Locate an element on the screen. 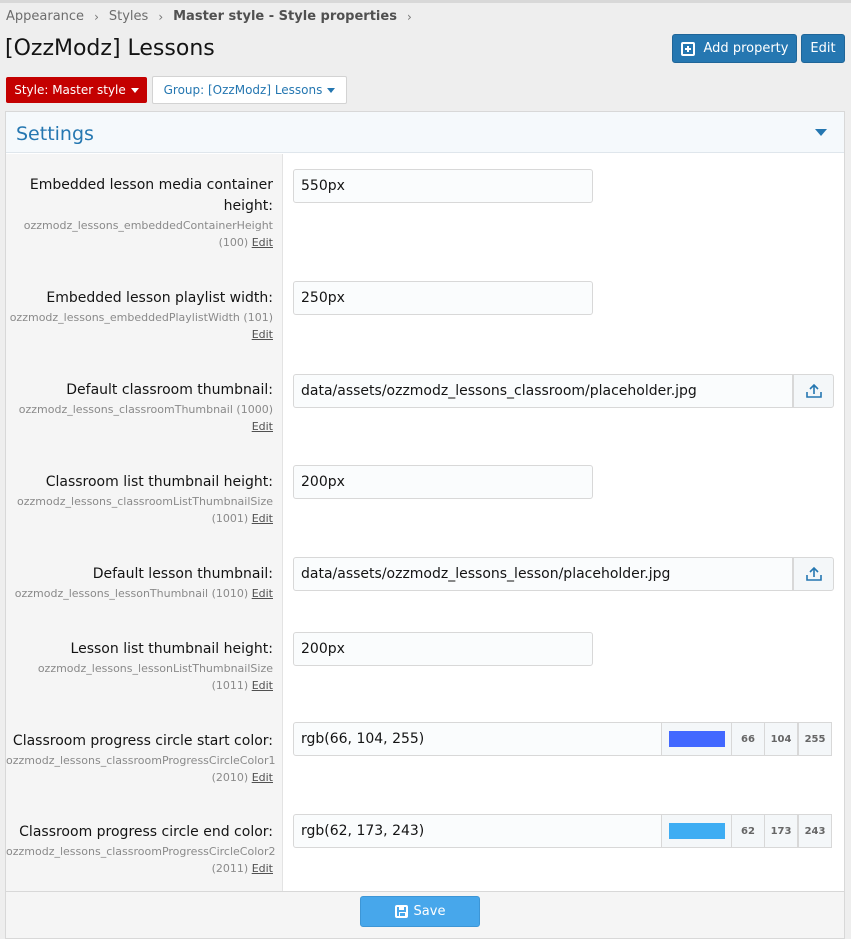 This screenshot has width=851, height=939. property-label: Classroom progress circle start color: is located at coordinates (142, 741).